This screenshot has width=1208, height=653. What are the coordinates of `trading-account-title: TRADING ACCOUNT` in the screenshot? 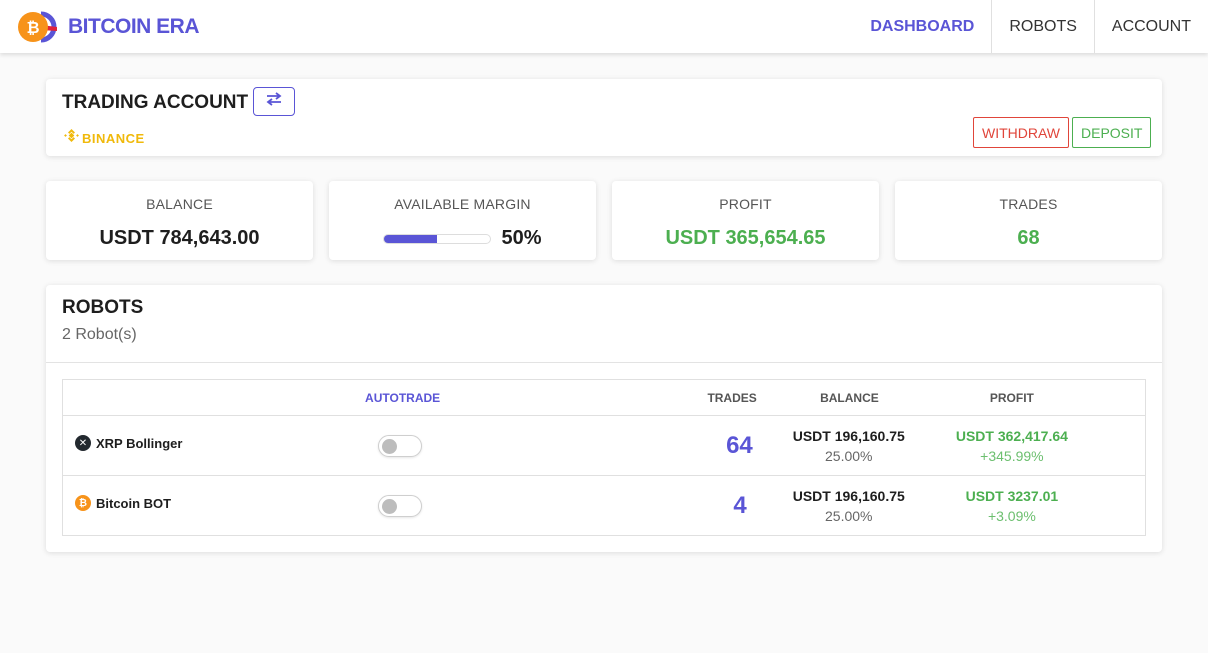 It's located at (155, 102).